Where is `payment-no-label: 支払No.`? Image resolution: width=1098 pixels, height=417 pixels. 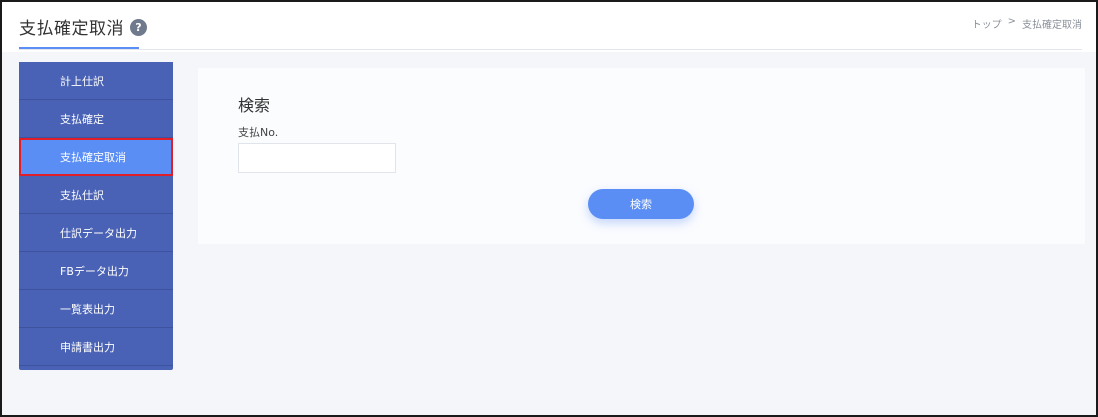 payment-no-label: 支払No. is located at coordinates (258, 132).